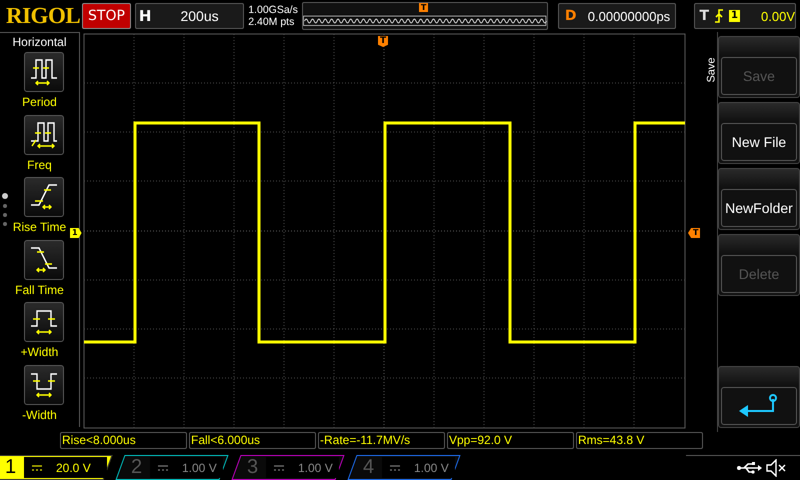  Describe the element at coordinates (73, 467) in the screenshot. I see `channel-scale: 20.0 V` at that location.